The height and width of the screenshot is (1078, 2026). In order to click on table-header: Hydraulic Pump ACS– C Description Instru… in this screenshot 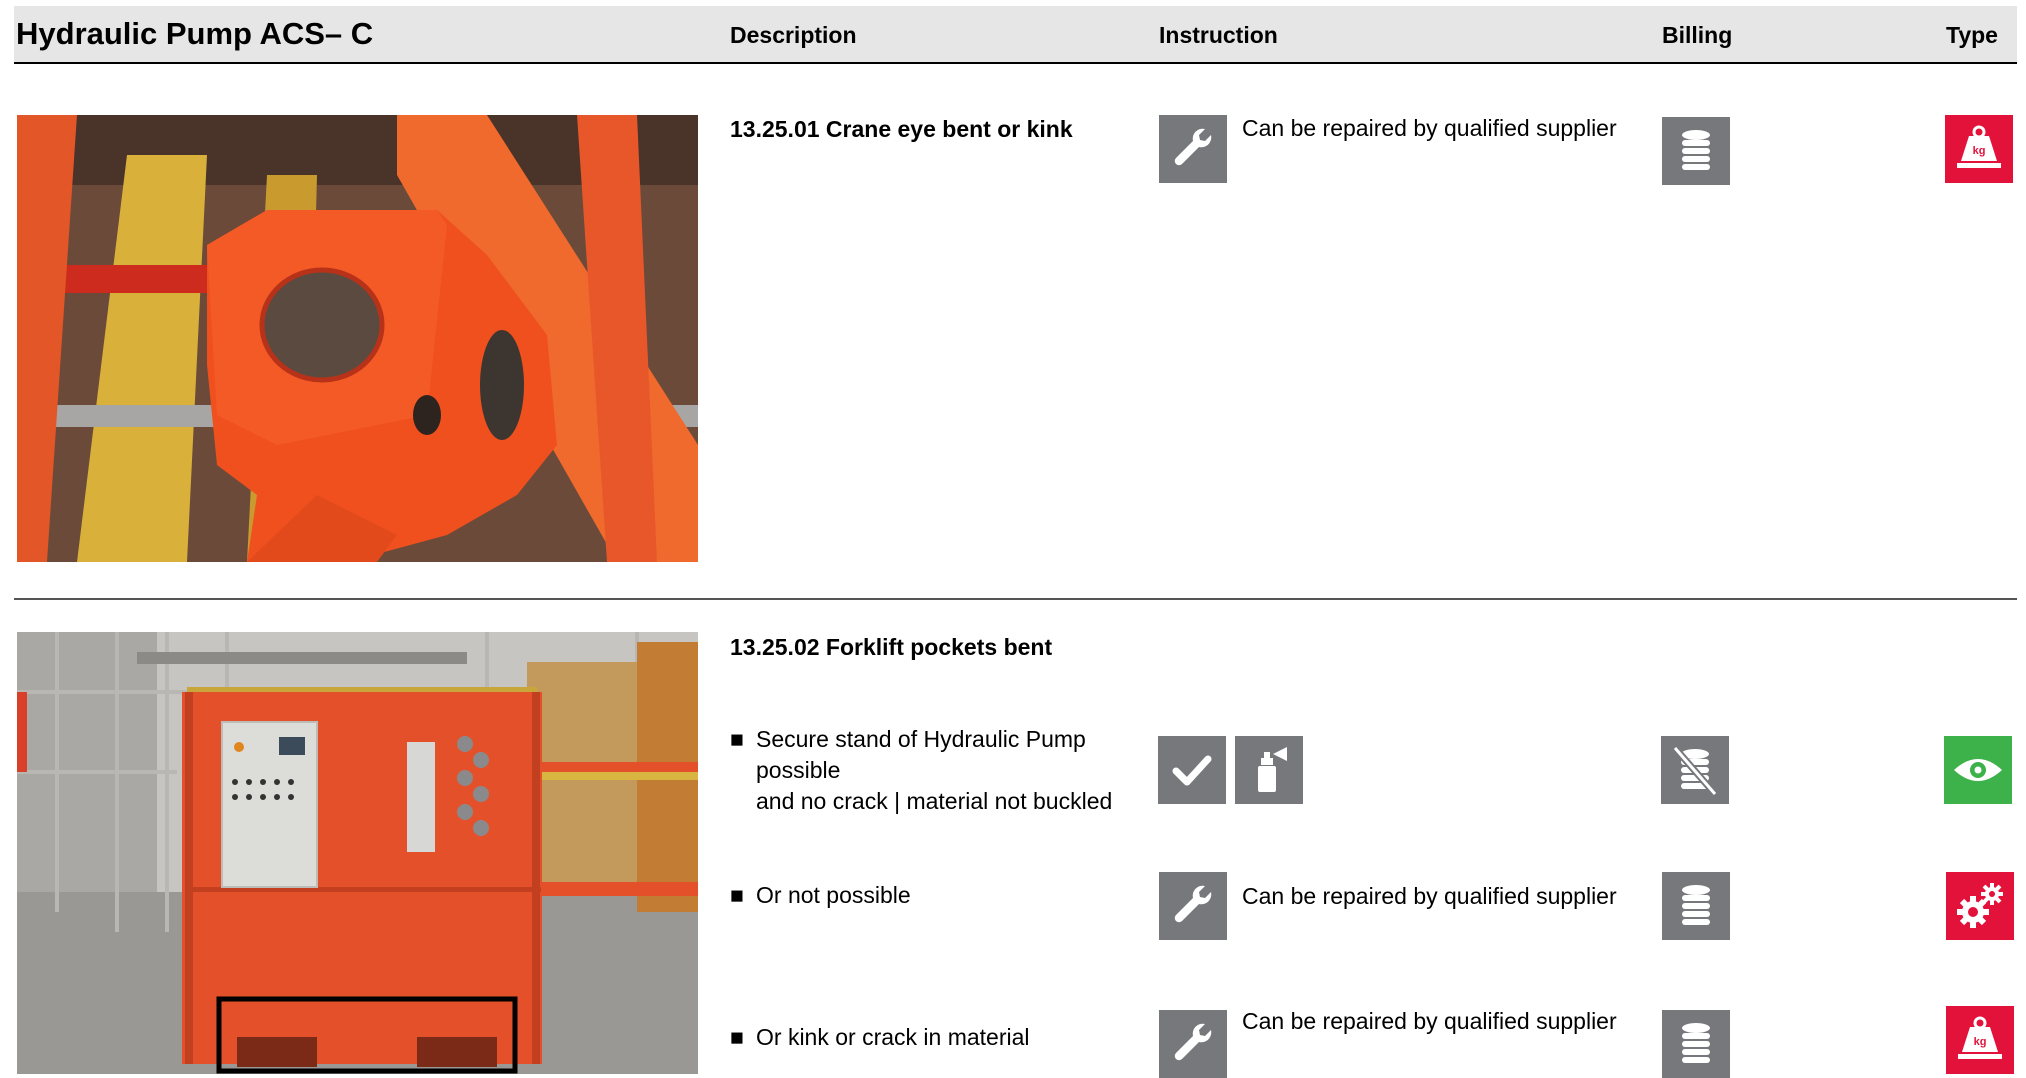, I will do `click(1015, 35)`.